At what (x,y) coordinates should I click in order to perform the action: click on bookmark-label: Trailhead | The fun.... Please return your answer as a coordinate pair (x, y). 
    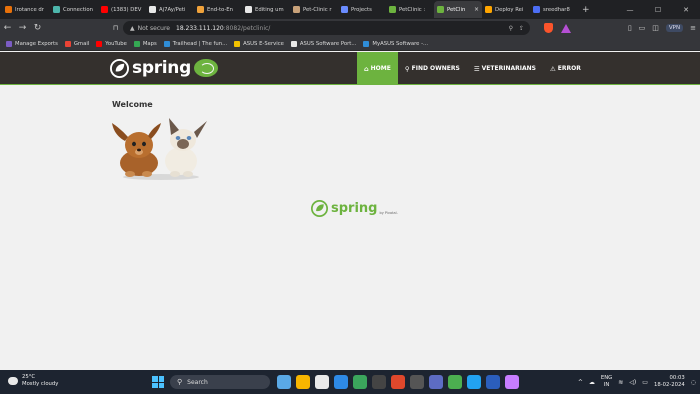
    Looking at the image, I should click on (200, 43).